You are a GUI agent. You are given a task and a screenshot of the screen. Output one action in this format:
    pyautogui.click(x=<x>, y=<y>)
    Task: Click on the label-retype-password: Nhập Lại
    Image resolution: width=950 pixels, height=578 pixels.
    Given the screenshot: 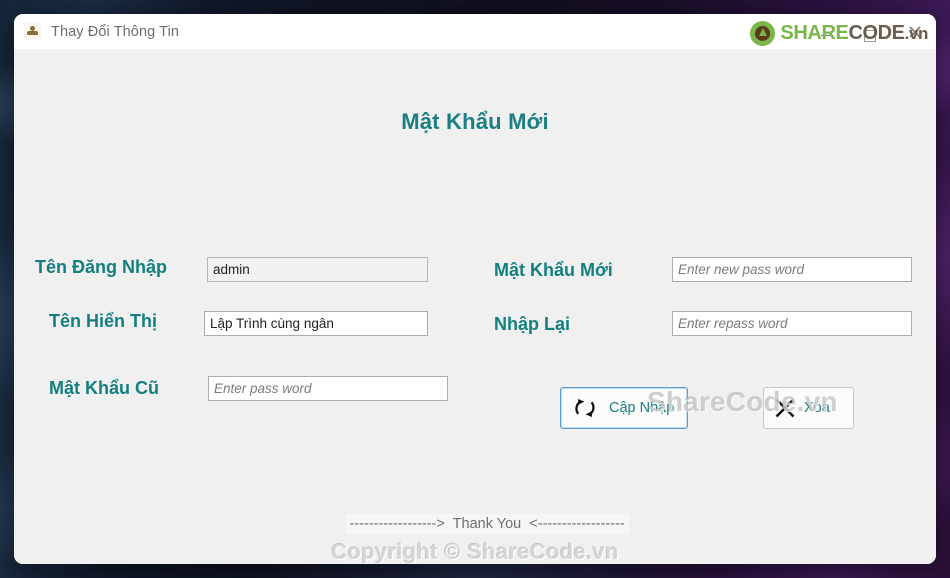 What is the action you would take?
    pyautogui.click(x=532, y=324)
    